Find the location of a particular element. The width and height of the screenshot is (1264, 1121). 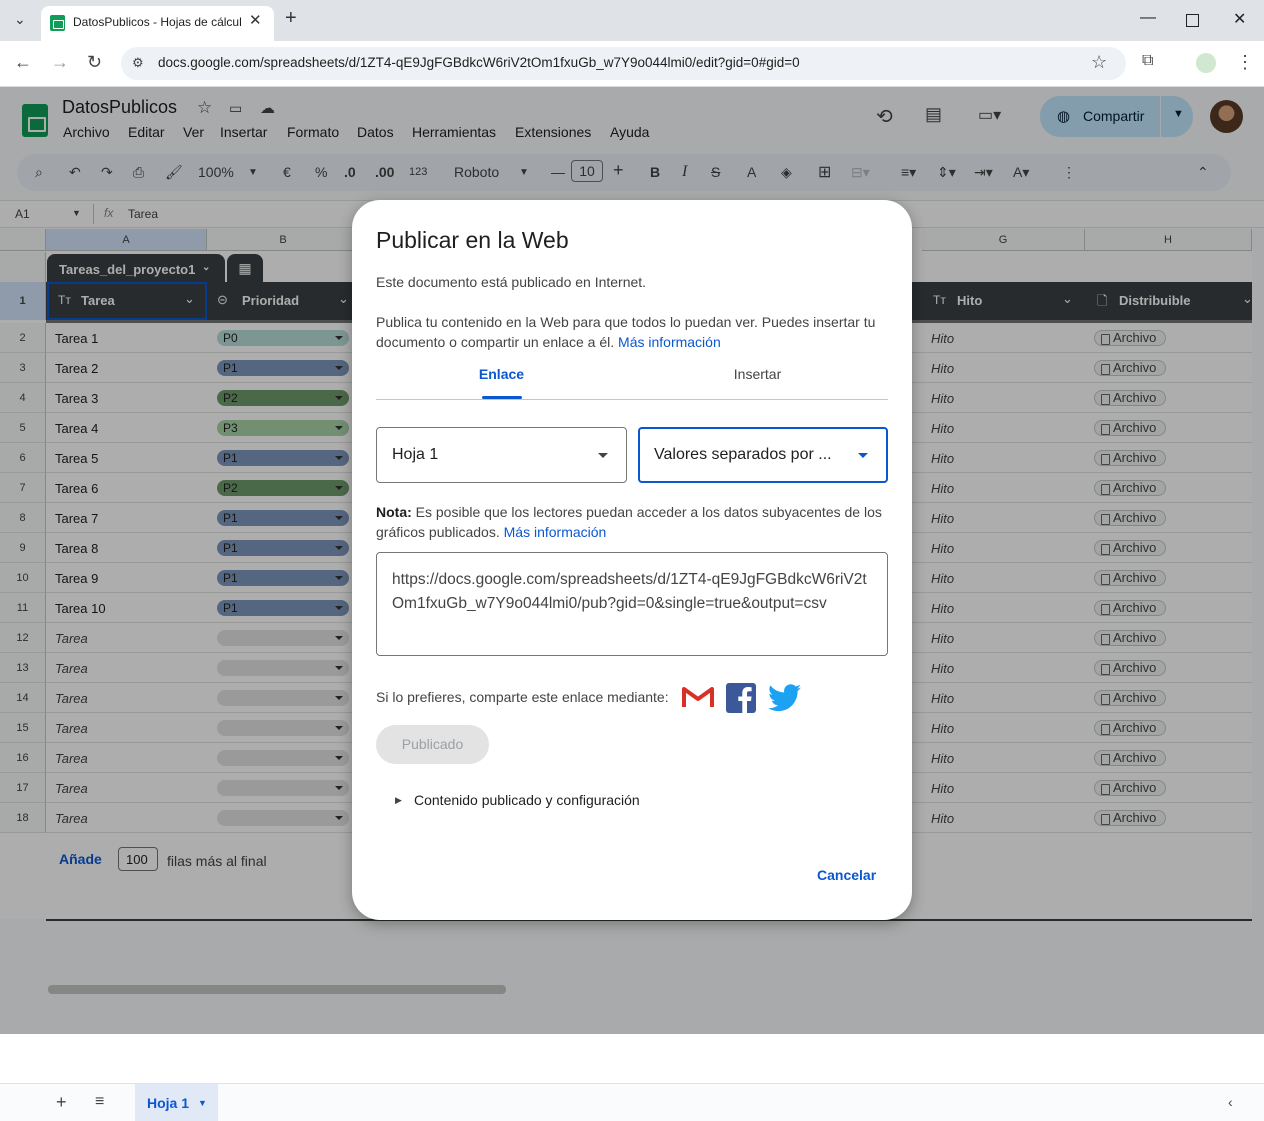

minimize-icon: — is located at coordinates (1148, 18).